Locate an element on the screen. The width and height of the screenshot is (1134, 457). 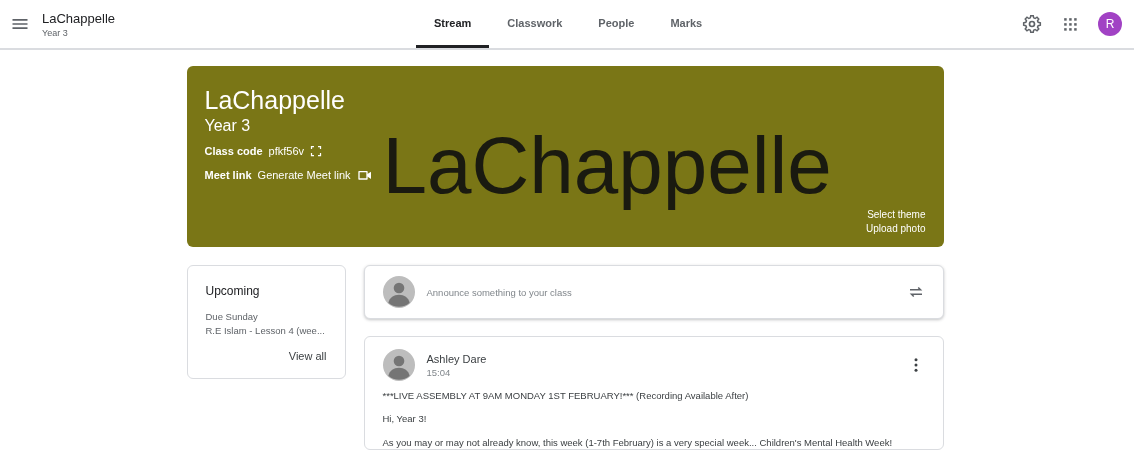
class-title: LaChappelle is located at coordinates (78, 18).